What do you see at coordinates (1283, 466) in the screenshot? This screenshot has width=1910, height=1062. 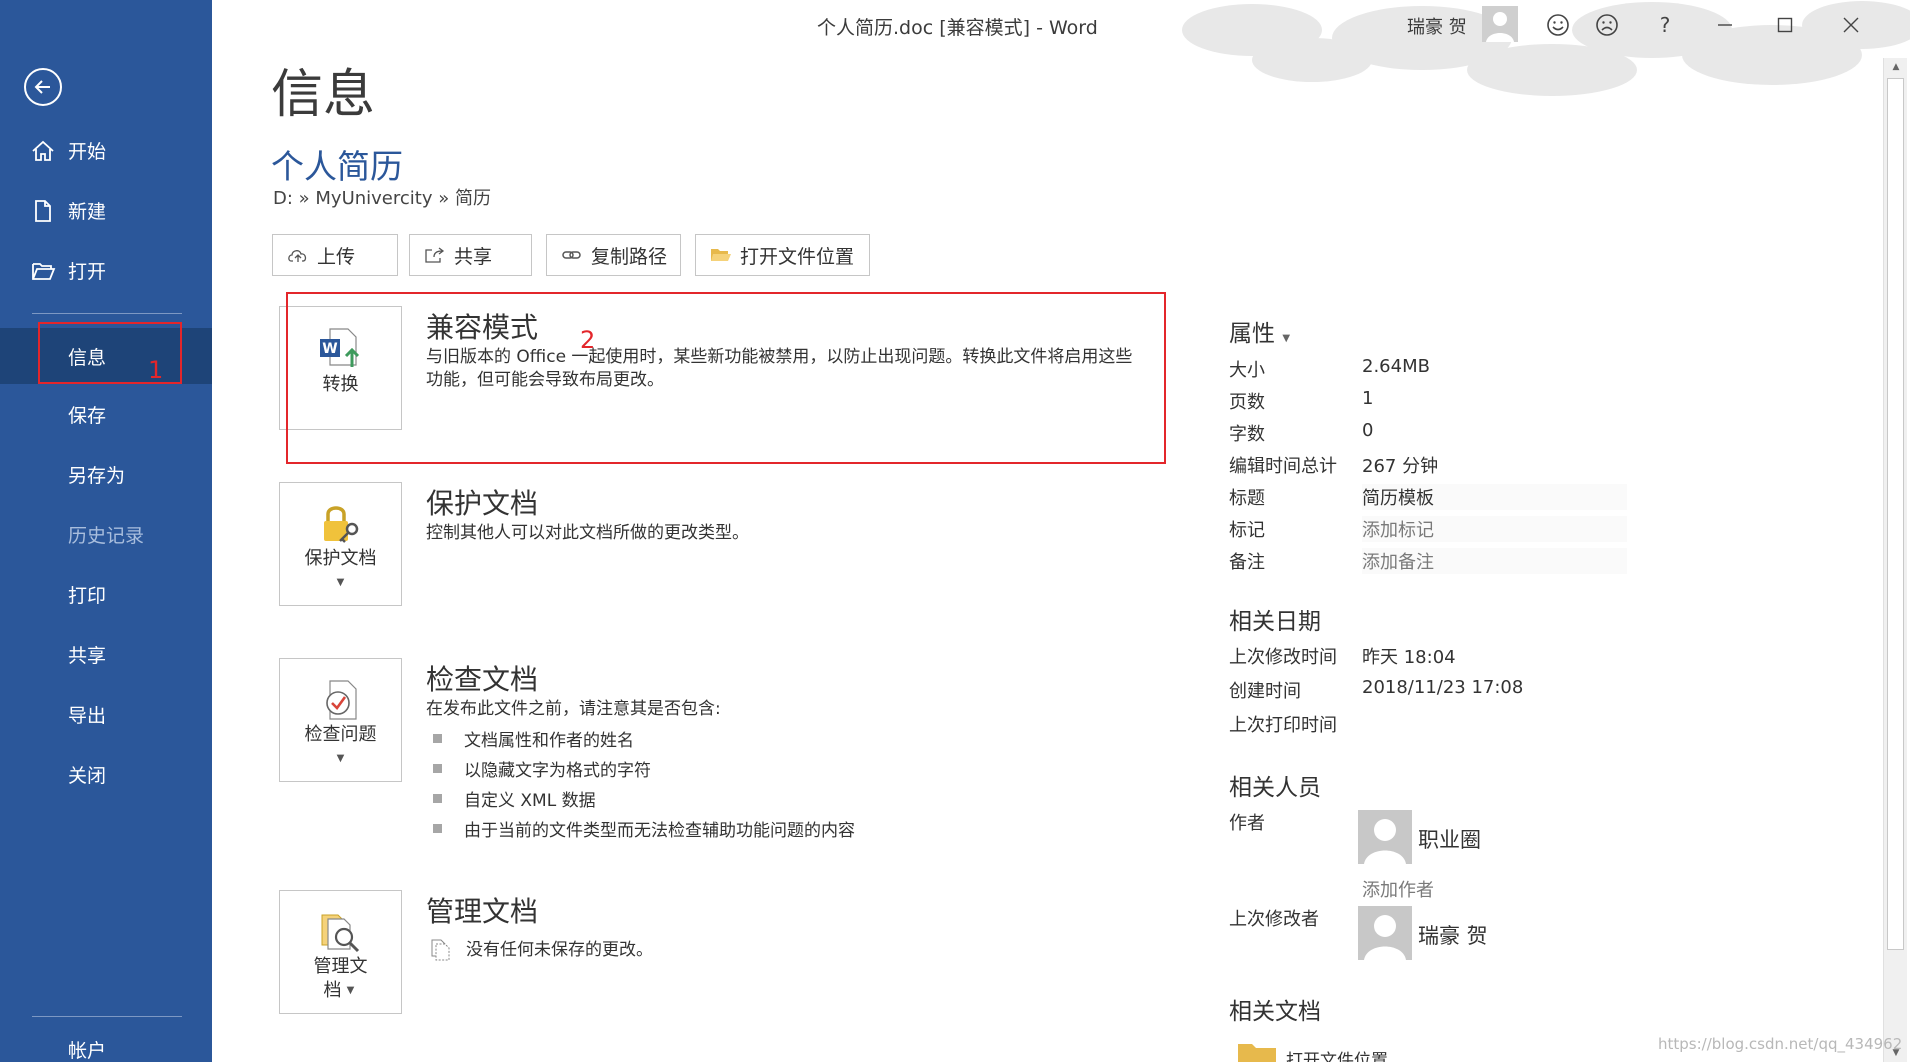 I see `property-label-edit-time: 编辑时间总计` at bounding box center [1283, 466].